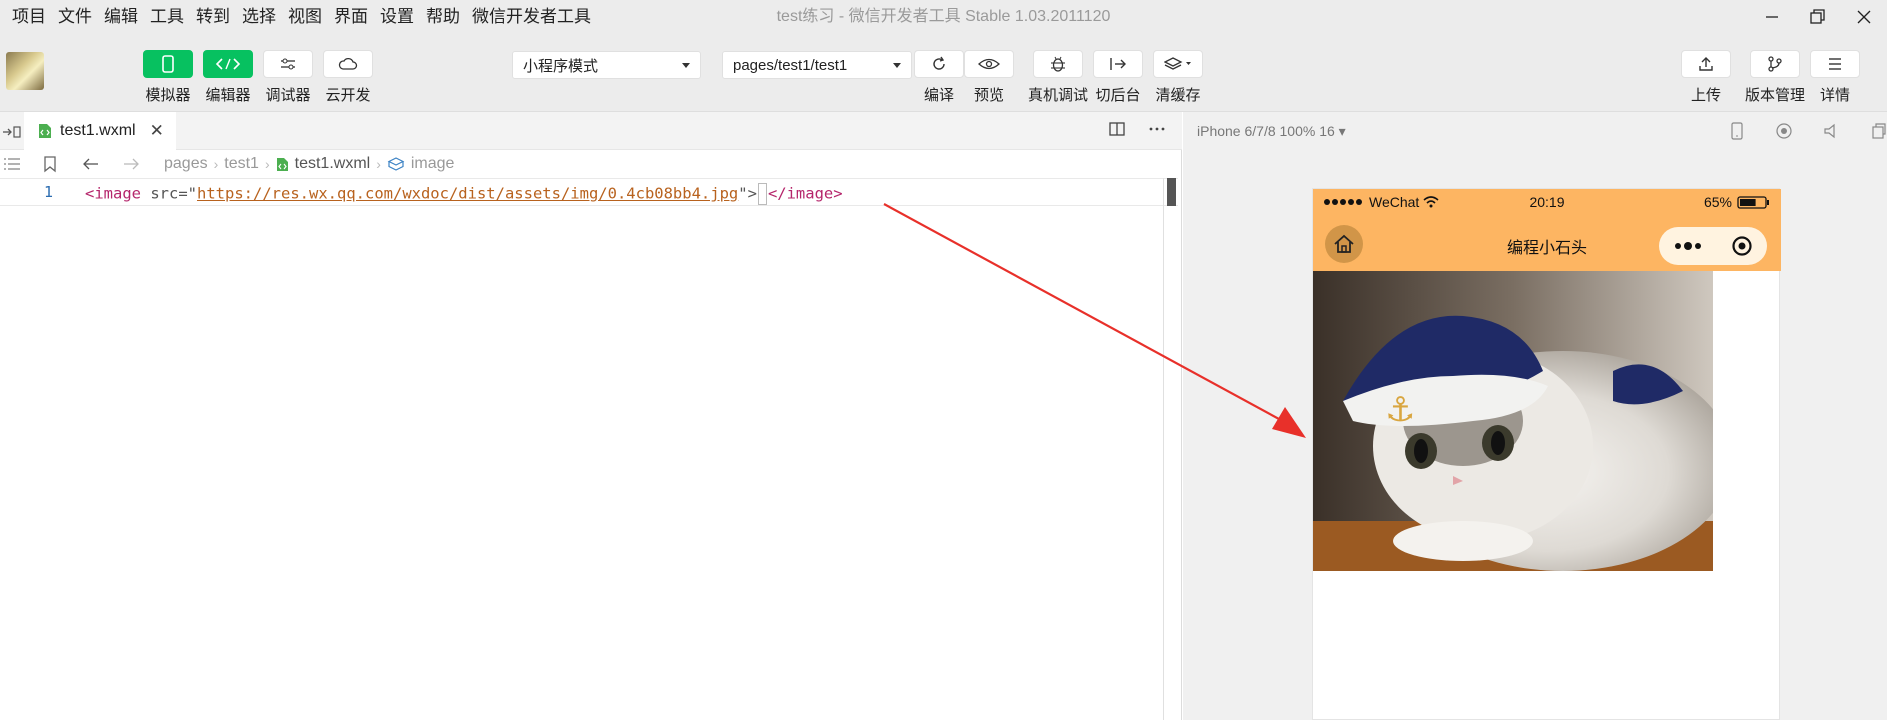 The height and width of the screenshot is (720, 1887). Describe the element at coordinates (213, 17) in the screenshot. I see `menu-goto: 转到` at that location.